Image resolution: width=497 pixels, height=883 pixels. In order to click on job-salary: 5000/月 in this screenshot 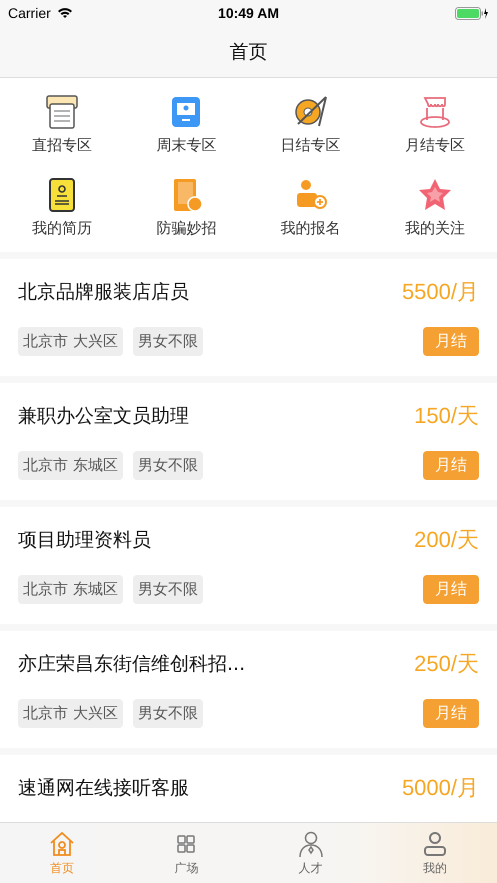, I will do `click(440, 788)`.